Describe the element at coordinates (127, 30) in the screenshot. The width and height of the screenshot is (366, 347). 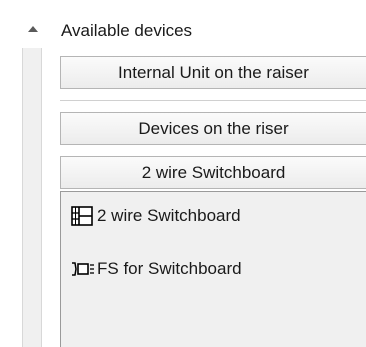
I see `section-title: Available devices` at that location.